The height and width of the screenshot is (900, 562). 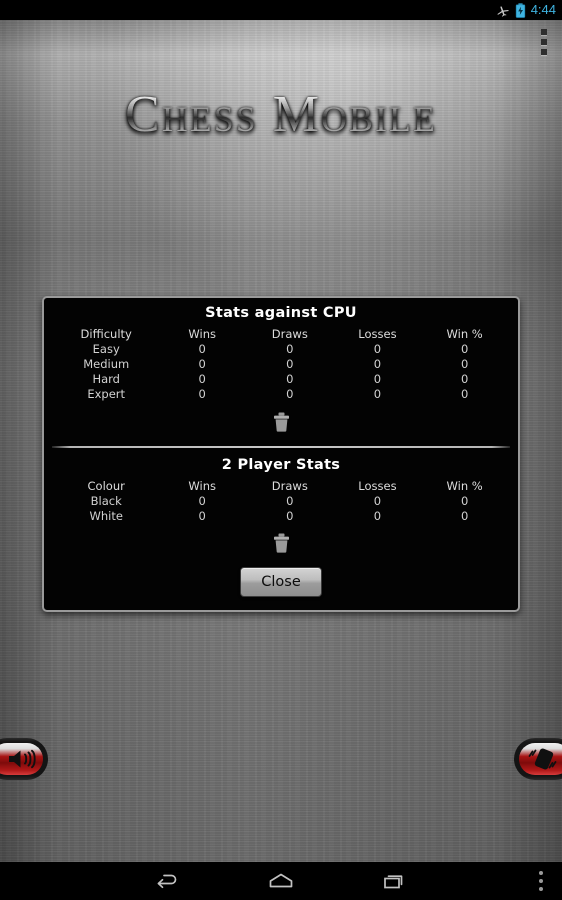 I want to click on clear-cpu-stats-button, so click(x=281, y=422).